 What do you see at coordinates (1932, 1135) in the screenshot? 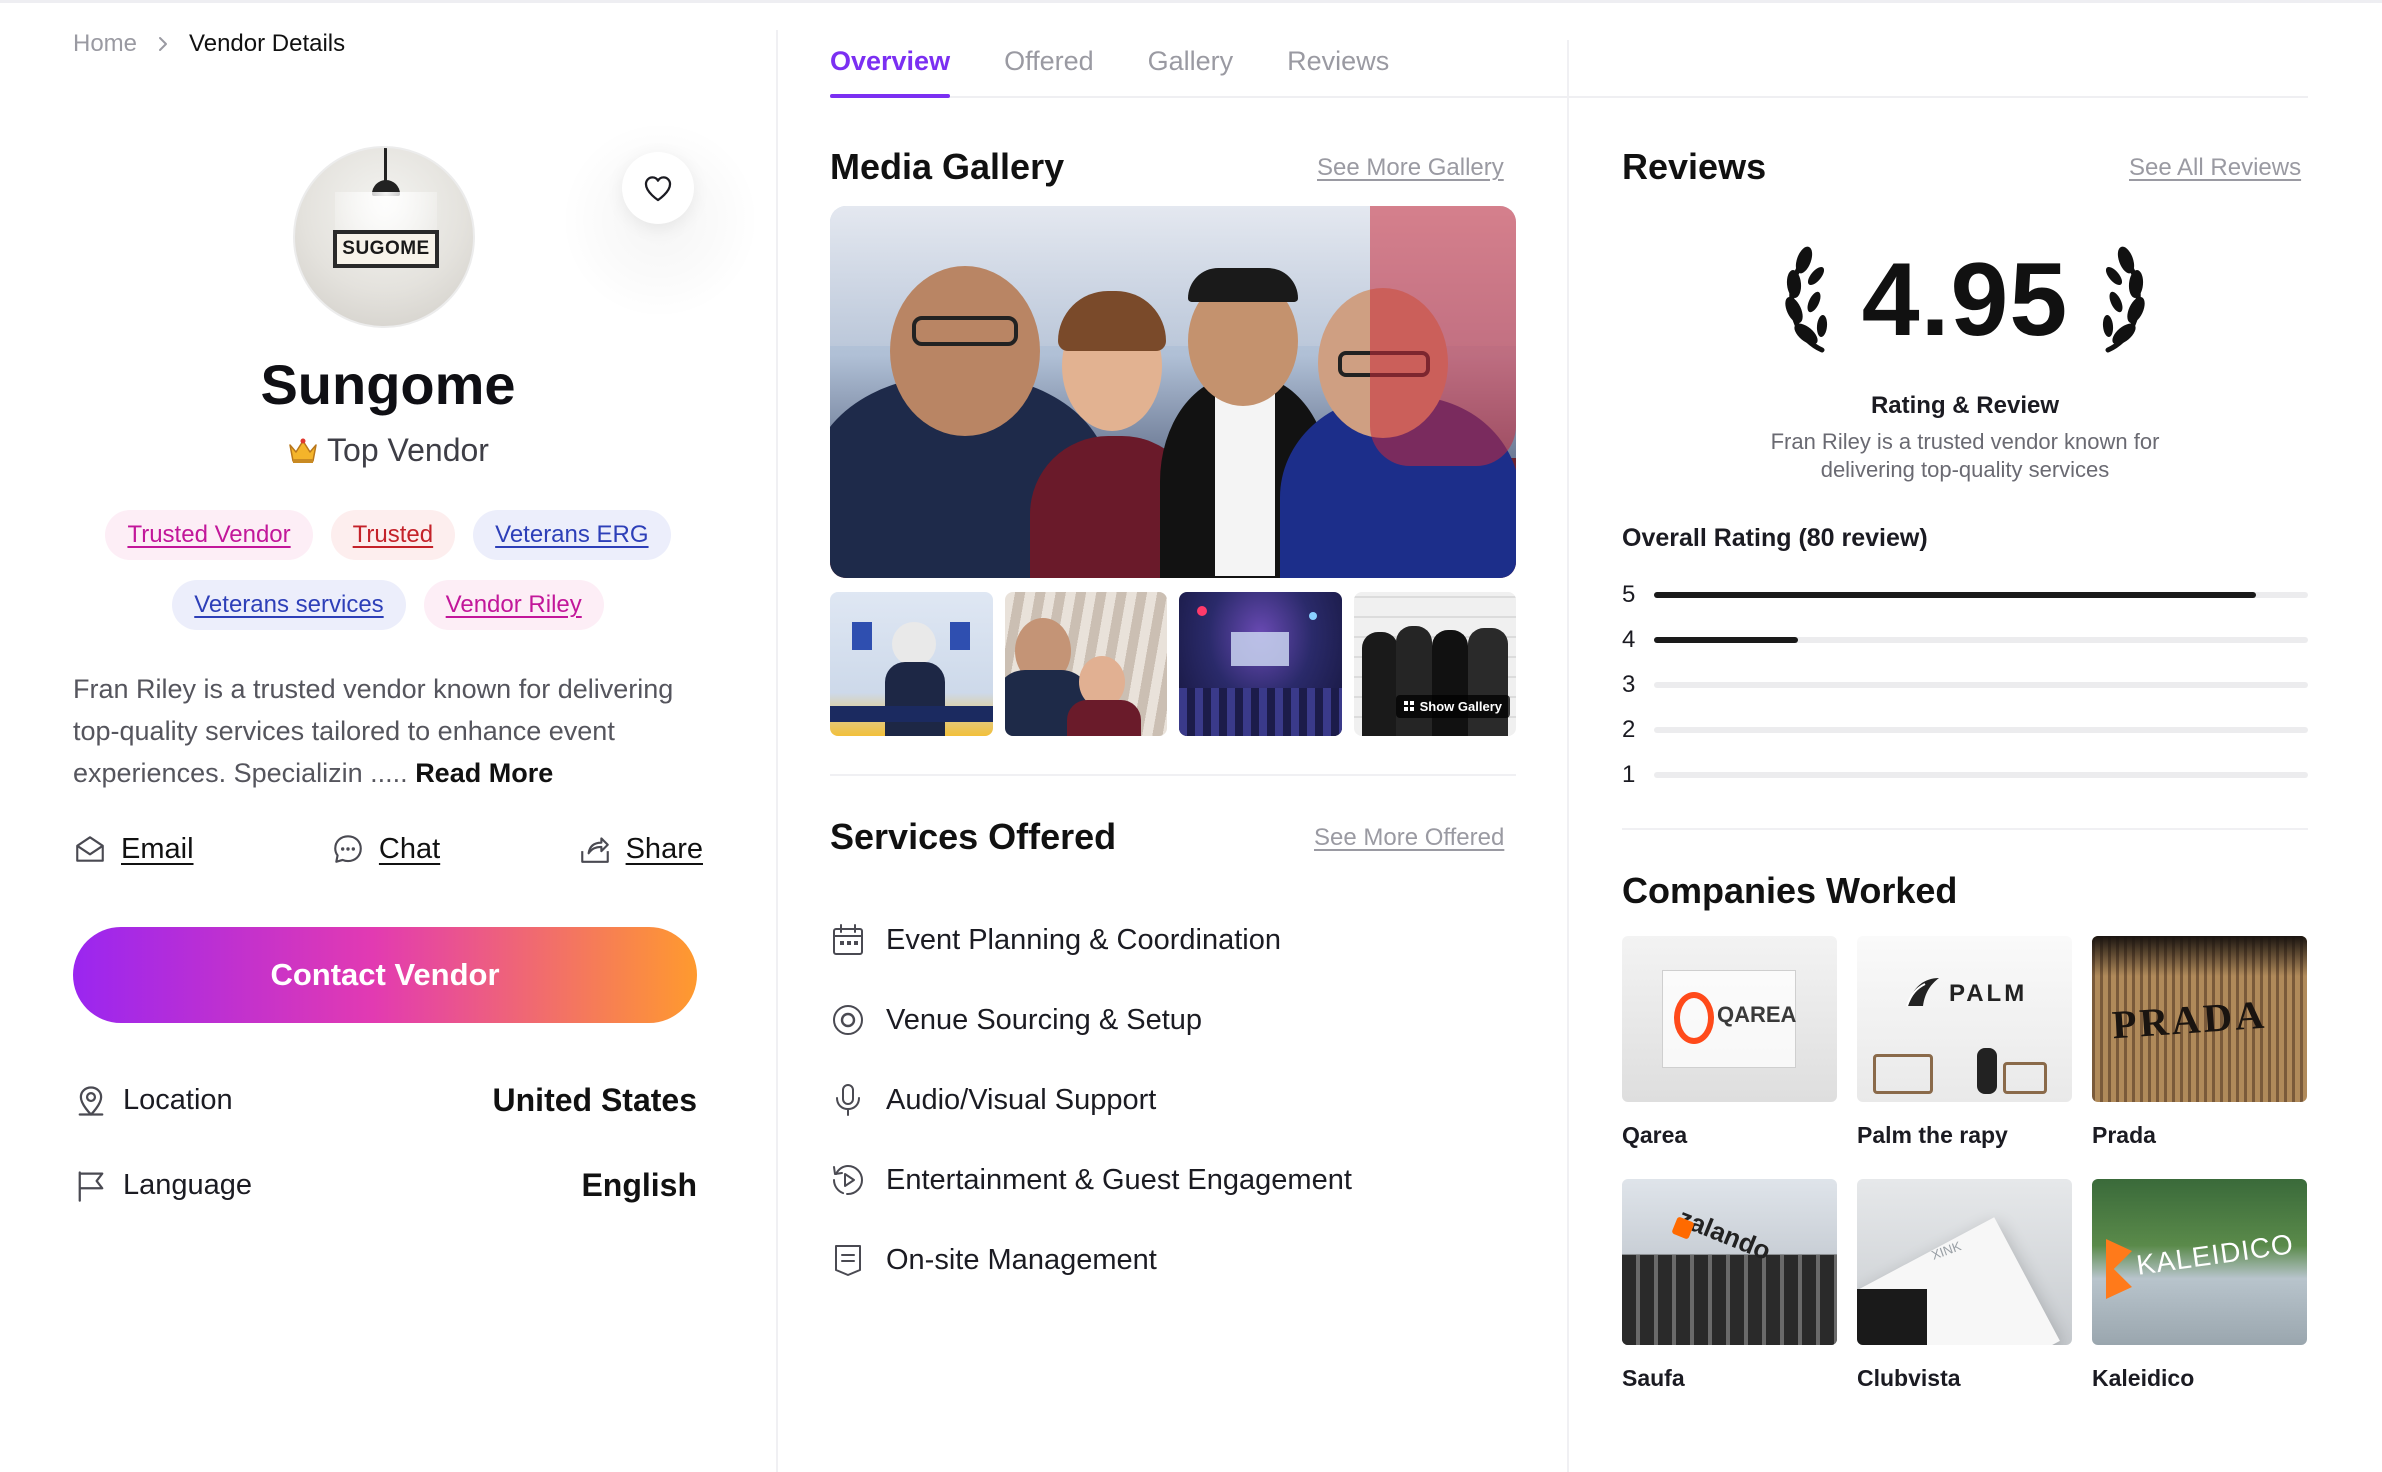
I see `company-name: Palm the rapy` at bounding box center [1932, 1135].